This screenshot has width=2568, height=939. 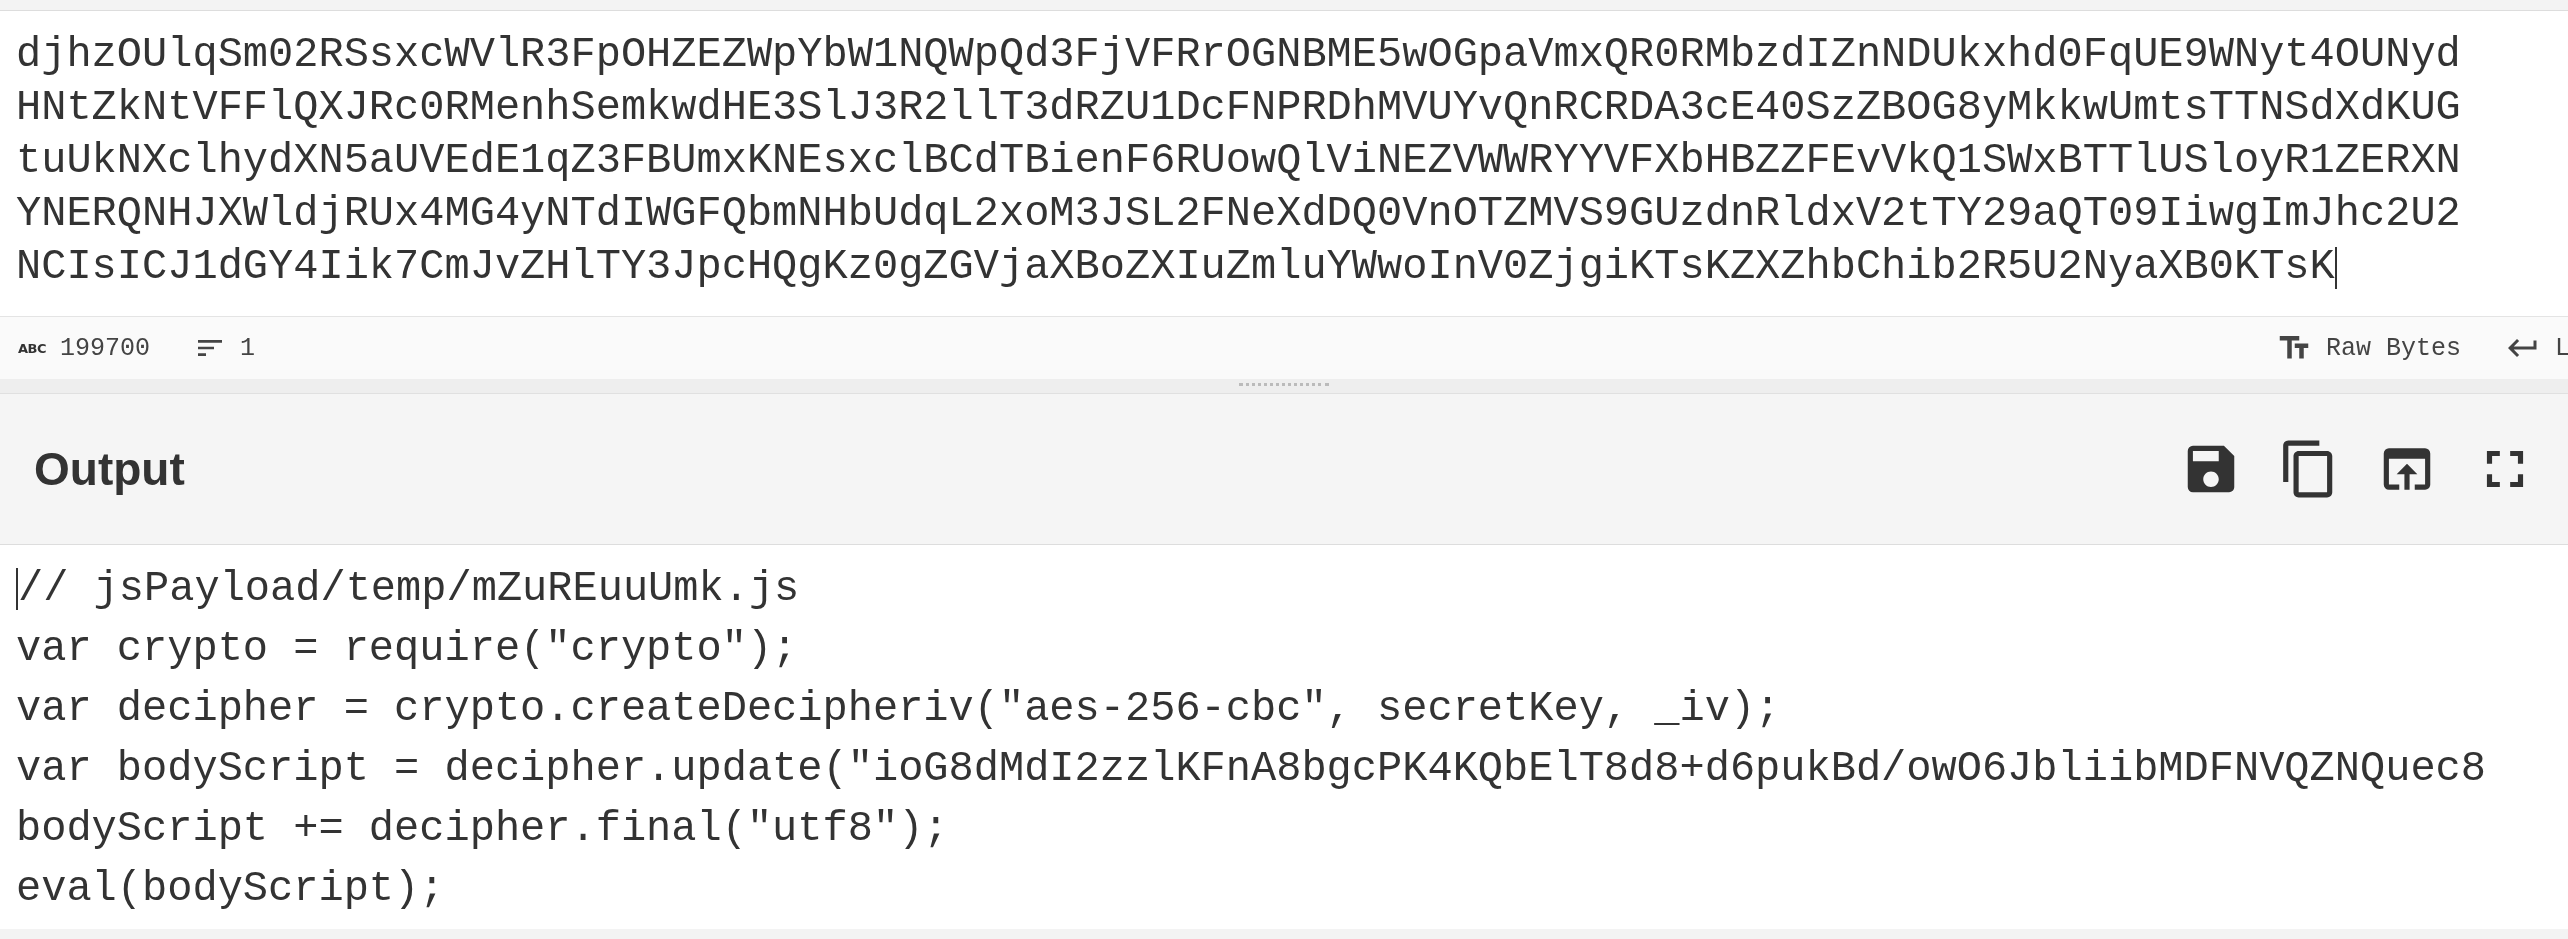 What do you see at coordinates (248, 348) in the screenshot?
I see `line-count: 1` at bounding box center [248, 348].